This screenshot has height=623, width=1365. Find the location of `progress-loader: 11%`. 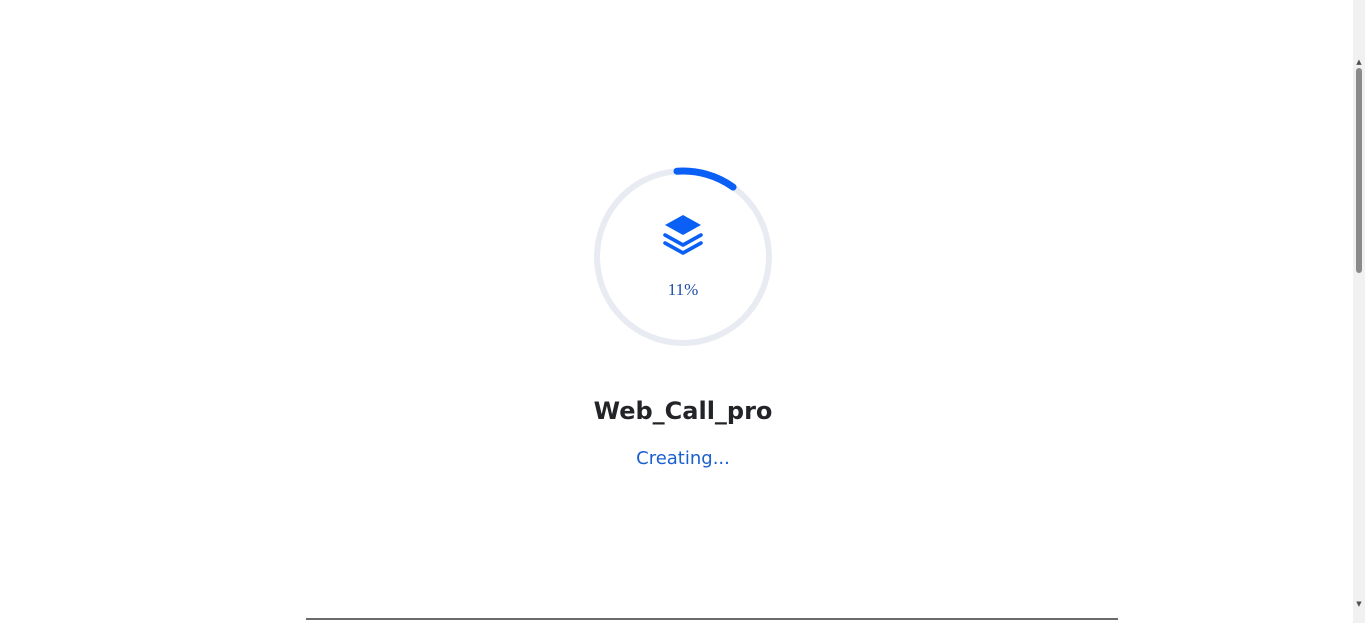

progress-loader: 11% is located at coordinates (683, 257).